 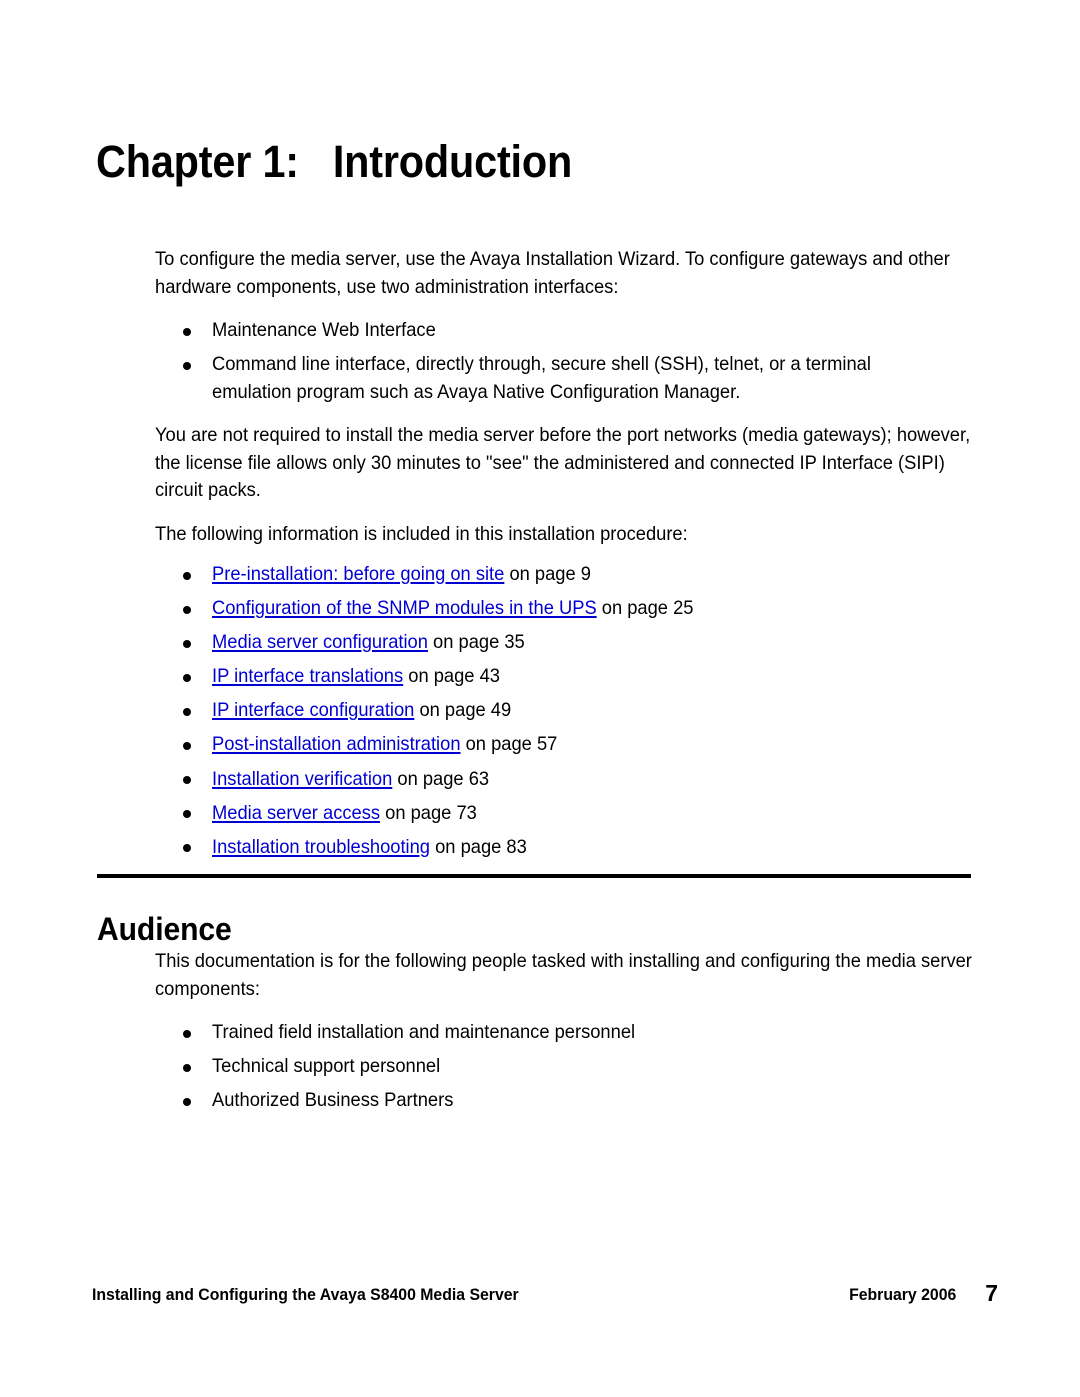 What do you see at coordinates (326, 1066) in the screenshot?
I see `list-item-label: Technical support personnel` at bounding box center [326, 1066].